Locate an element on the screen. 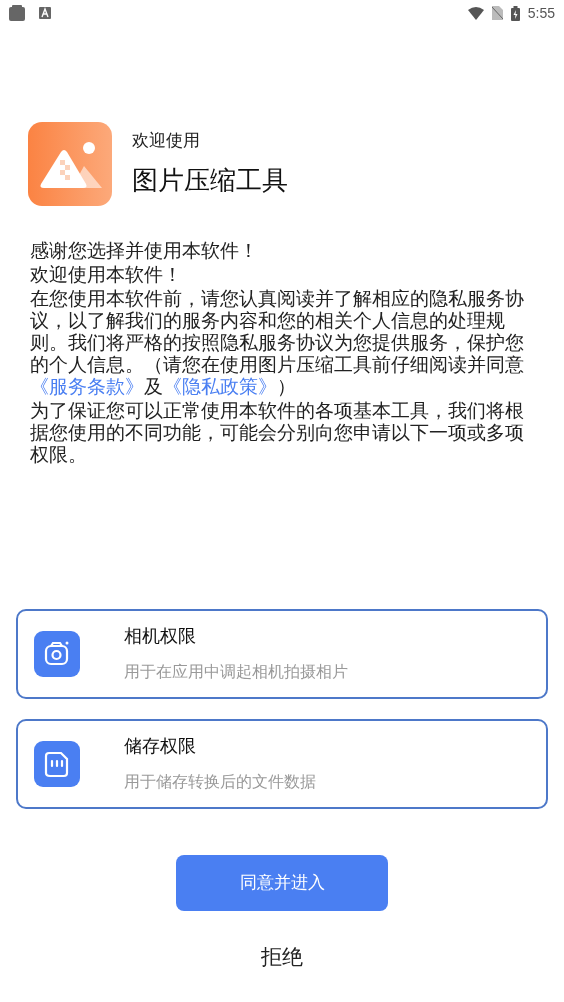 This screenshot has height=1002, width=564. keyboard-letter-icon is located at coordinates (45, 13).